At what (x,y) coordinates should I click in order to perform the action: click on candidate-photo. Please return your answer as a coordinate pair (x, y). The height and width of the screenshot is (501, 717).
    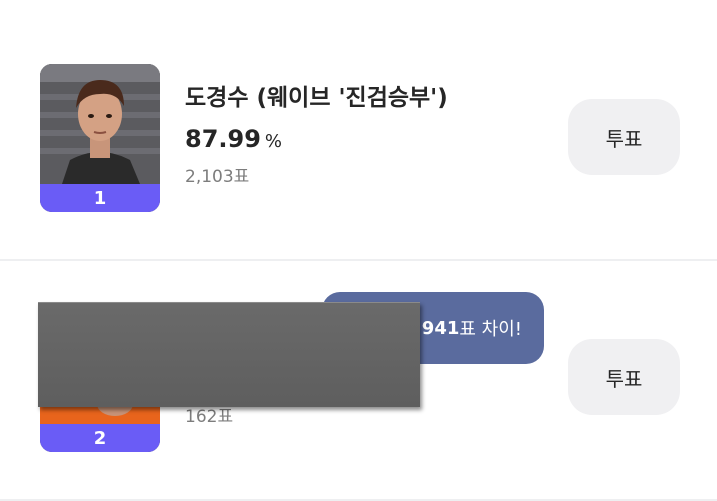
    Looking at the image, I should click on (100, 124).